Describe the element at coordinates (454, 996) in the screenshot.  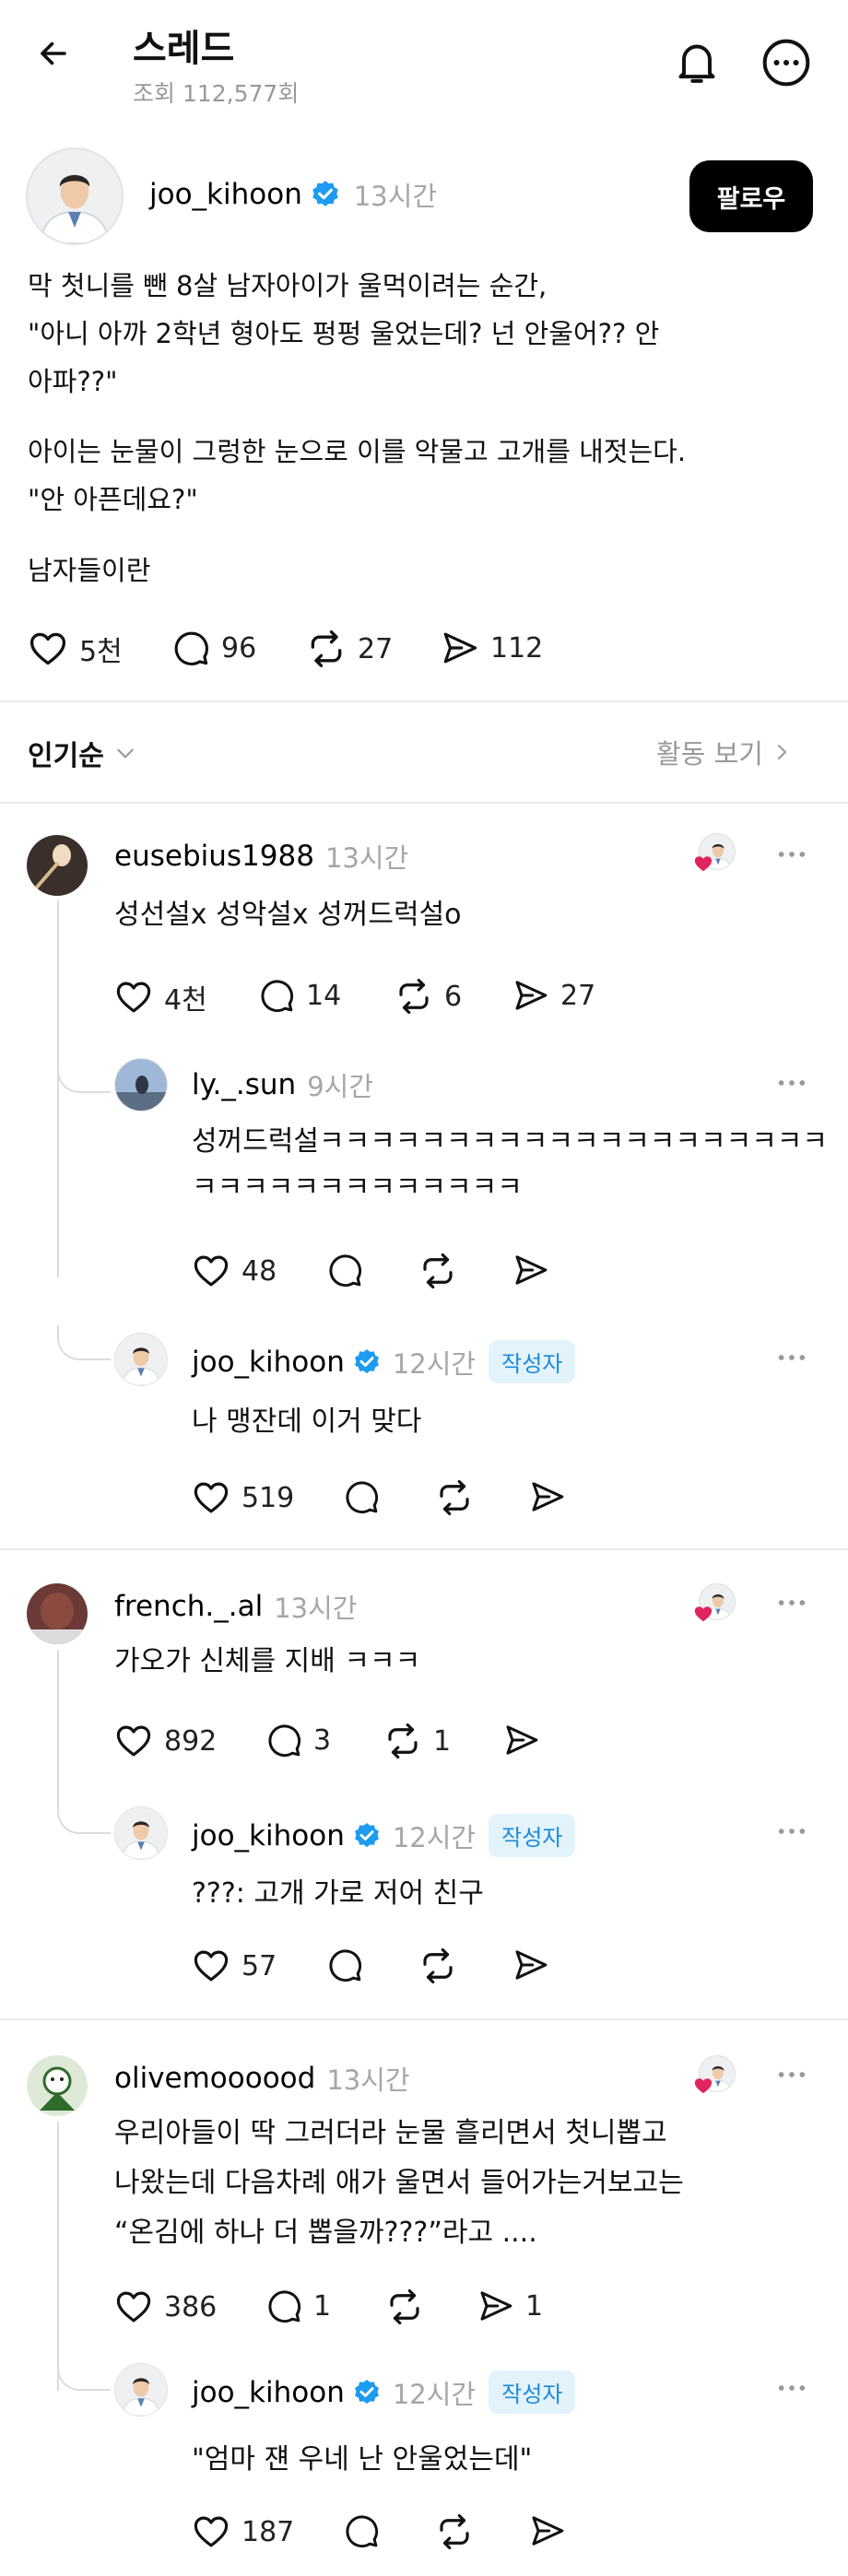
I see `repost-count: 6` at that location.